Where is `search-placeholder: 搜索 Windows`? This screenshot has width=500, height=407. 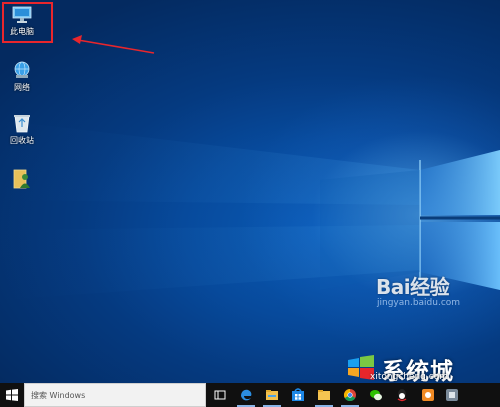
search-placeholder: 搜索 Windows is located at coordinates (58, 395).